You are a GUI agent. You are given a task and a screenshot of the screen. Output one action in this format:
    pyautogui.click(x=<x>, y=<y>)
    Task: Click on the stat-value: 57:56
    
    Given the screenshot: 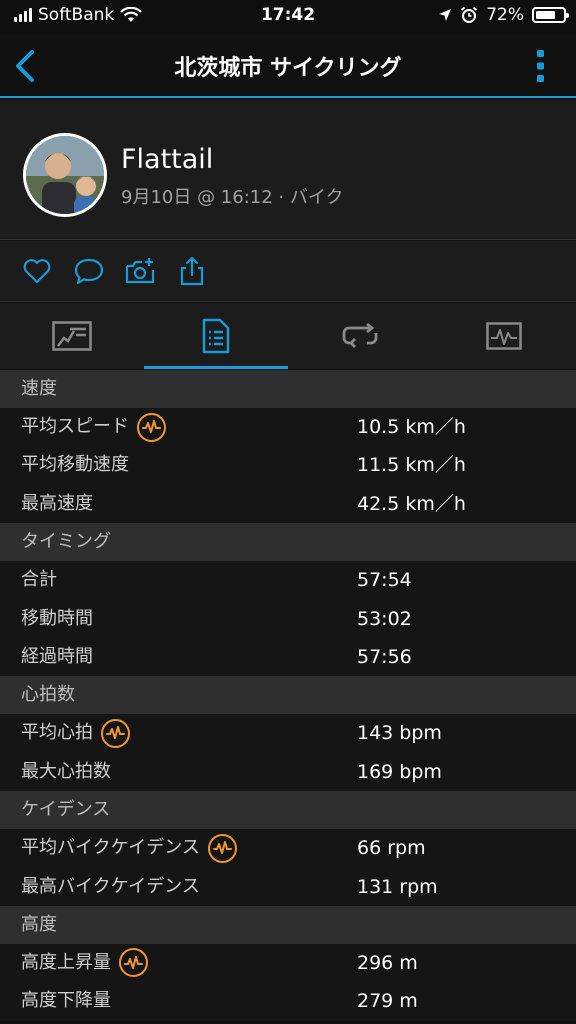 What is the action you would take?
    pyautogui.click(x=384, y=656)
    